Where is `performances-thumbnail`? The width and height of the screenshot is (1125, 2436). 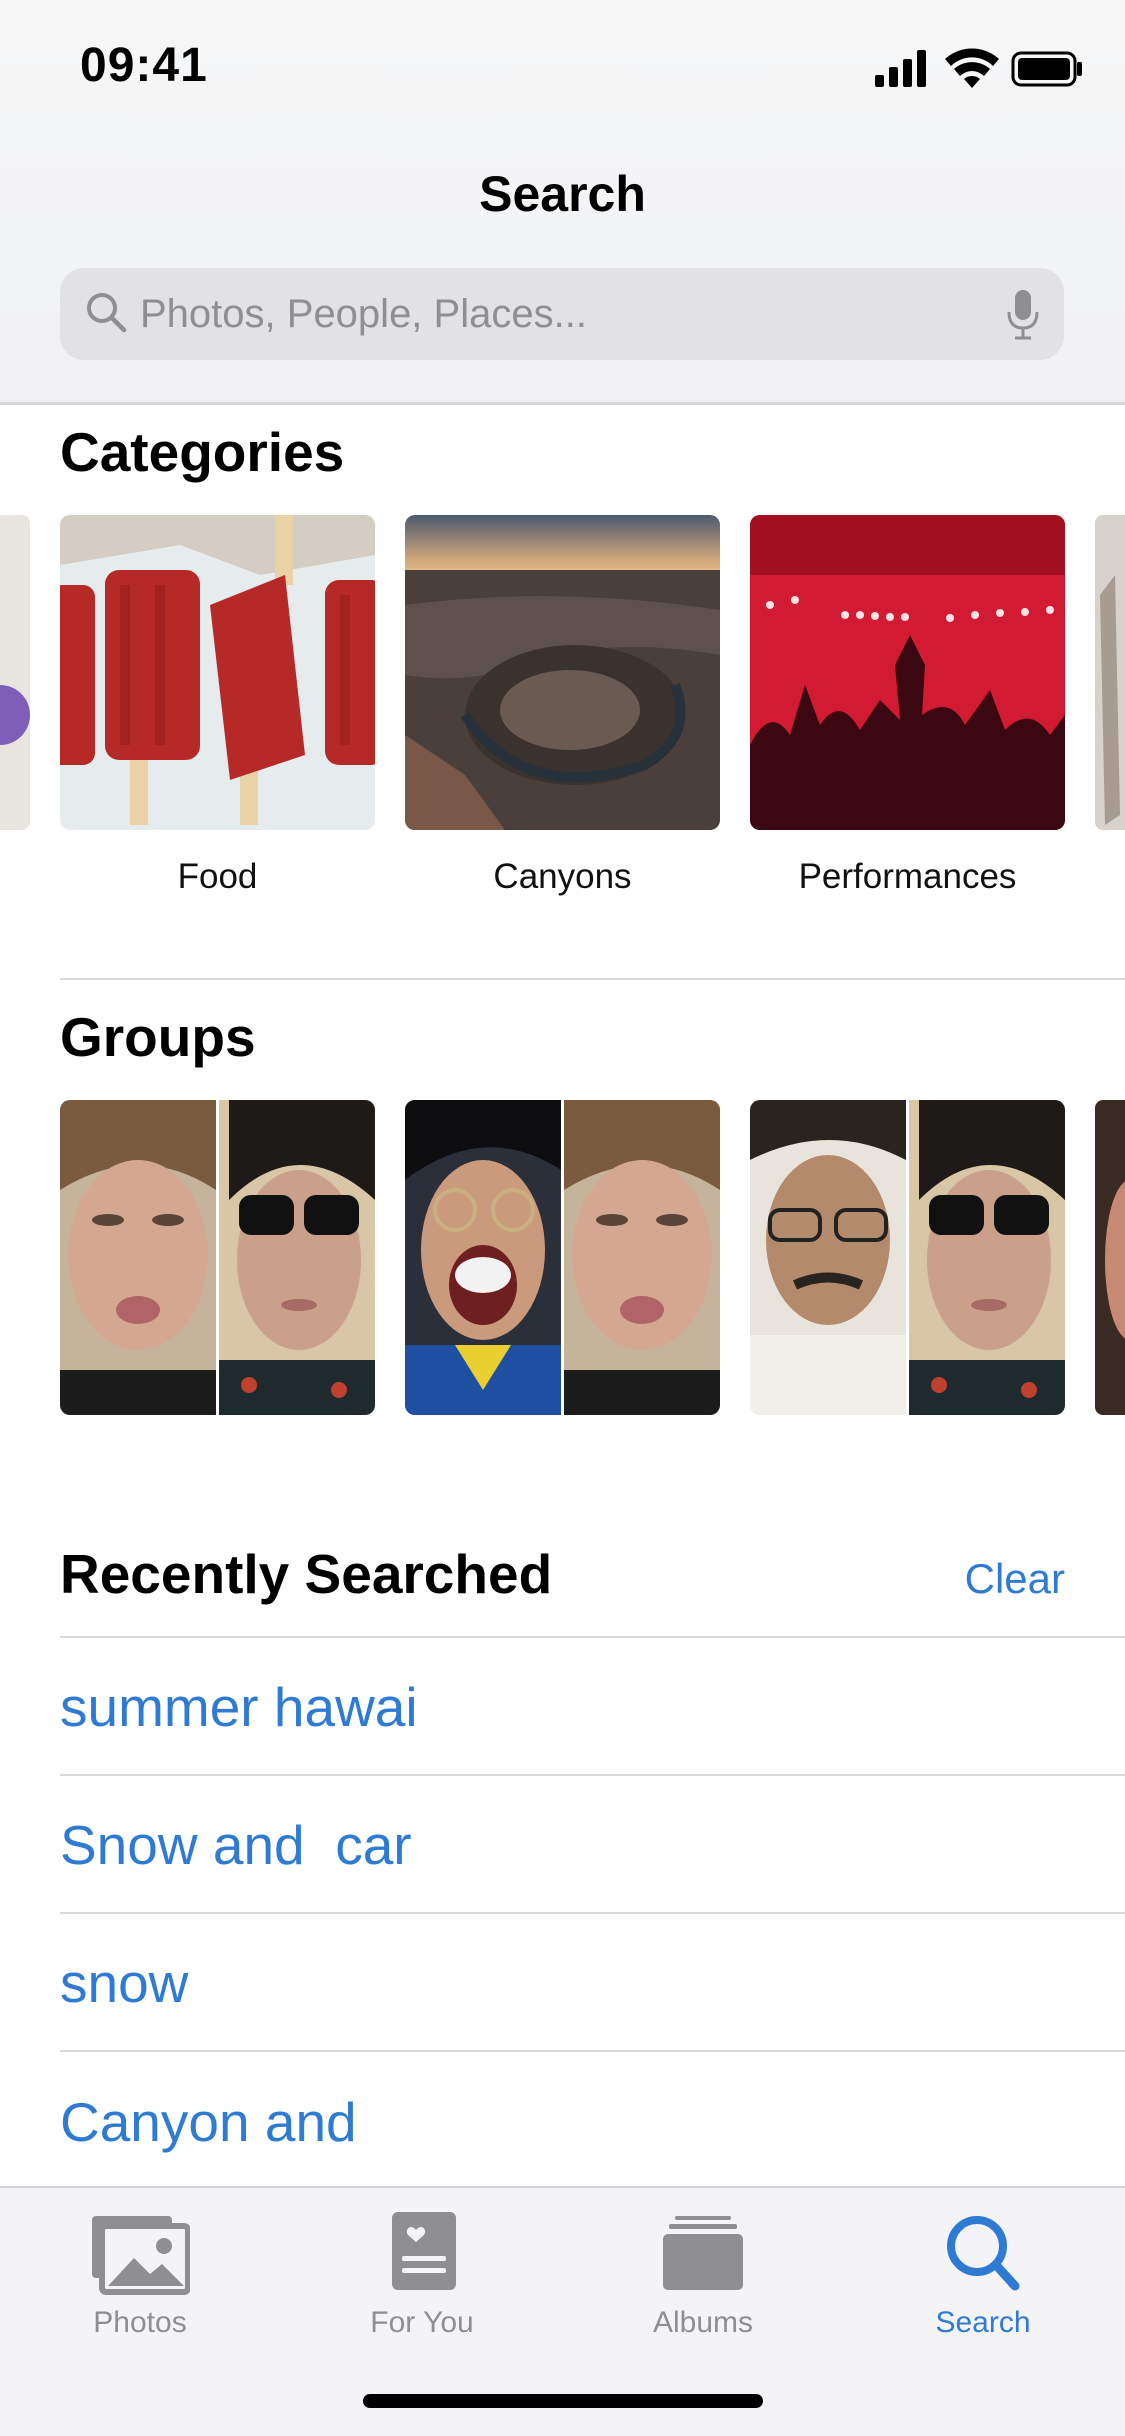
performances-thumbnail is located at coordinates (907, 672).